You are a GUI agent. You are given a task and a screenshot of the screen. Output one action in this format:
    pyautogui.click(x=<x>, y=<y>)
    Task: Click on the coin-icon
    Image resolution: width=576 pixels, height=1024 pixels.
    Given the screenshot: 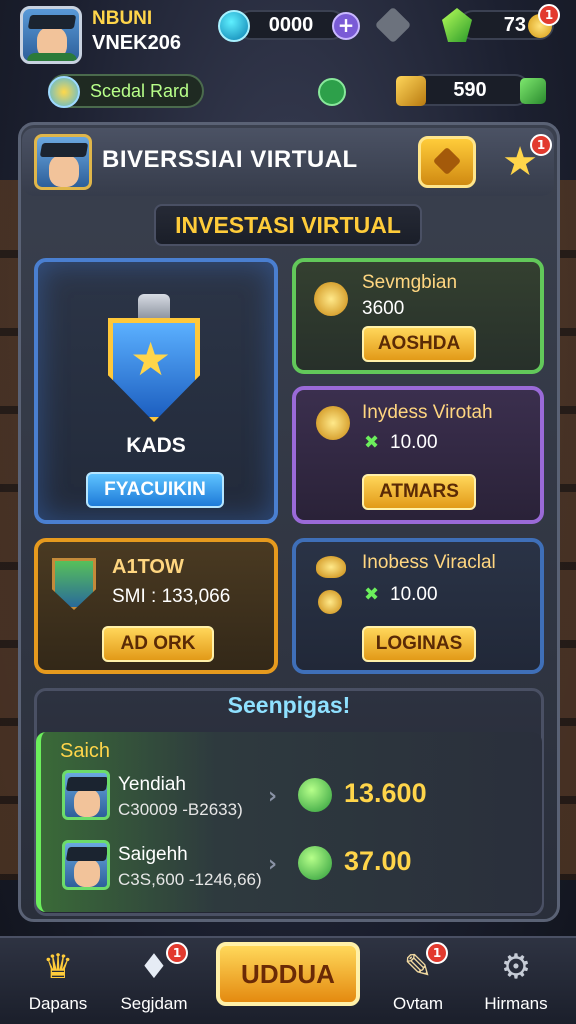 What is the action you would take?
    pyautogui.click(x=330, y=602)
    